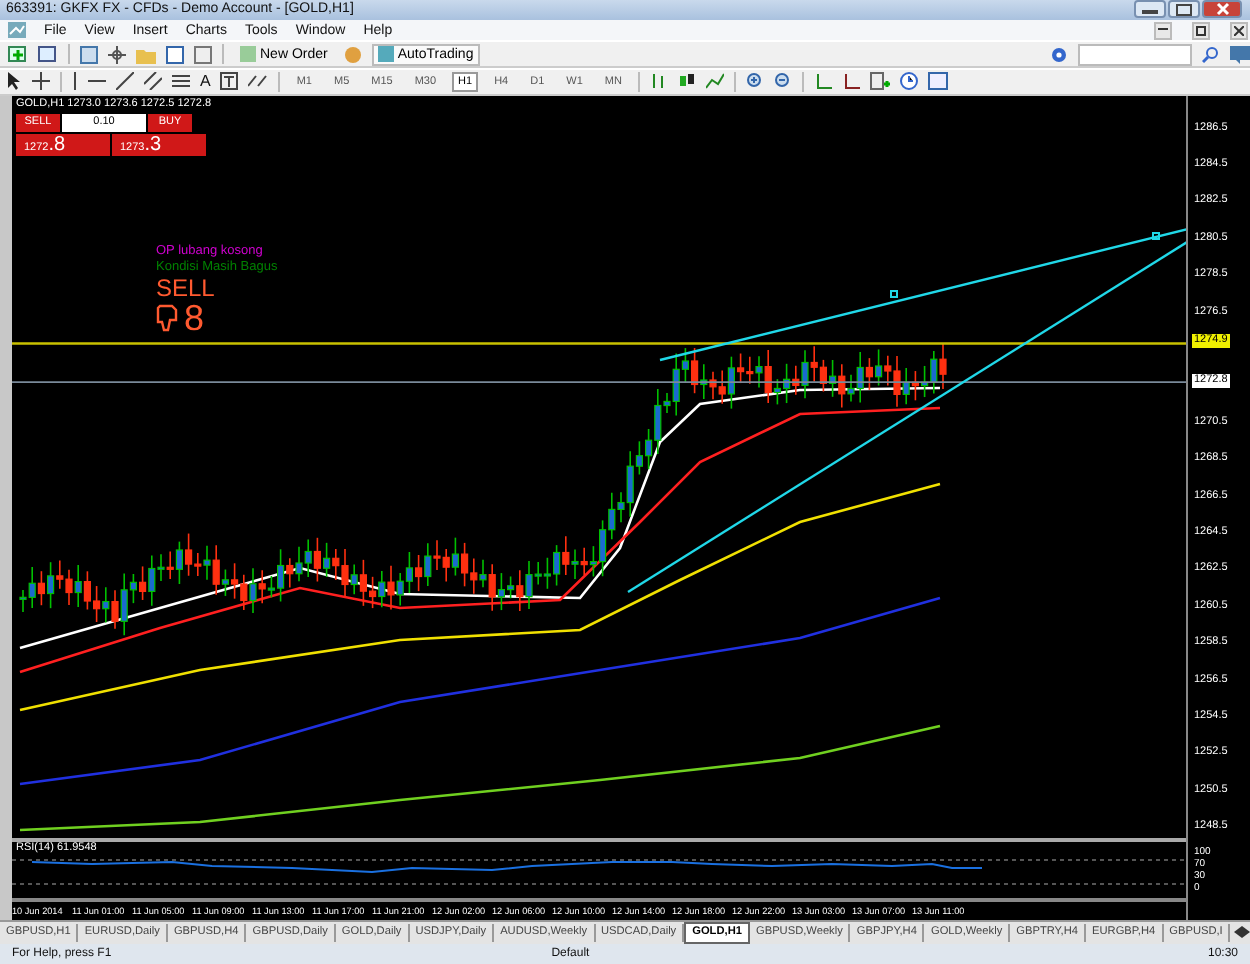 Image resolution: width=1250 pixels, height=964 pixels. What do you see at coordinates (908, 81) in the screenshot?
I see `clock-icon` at bounding box center [908, 81].